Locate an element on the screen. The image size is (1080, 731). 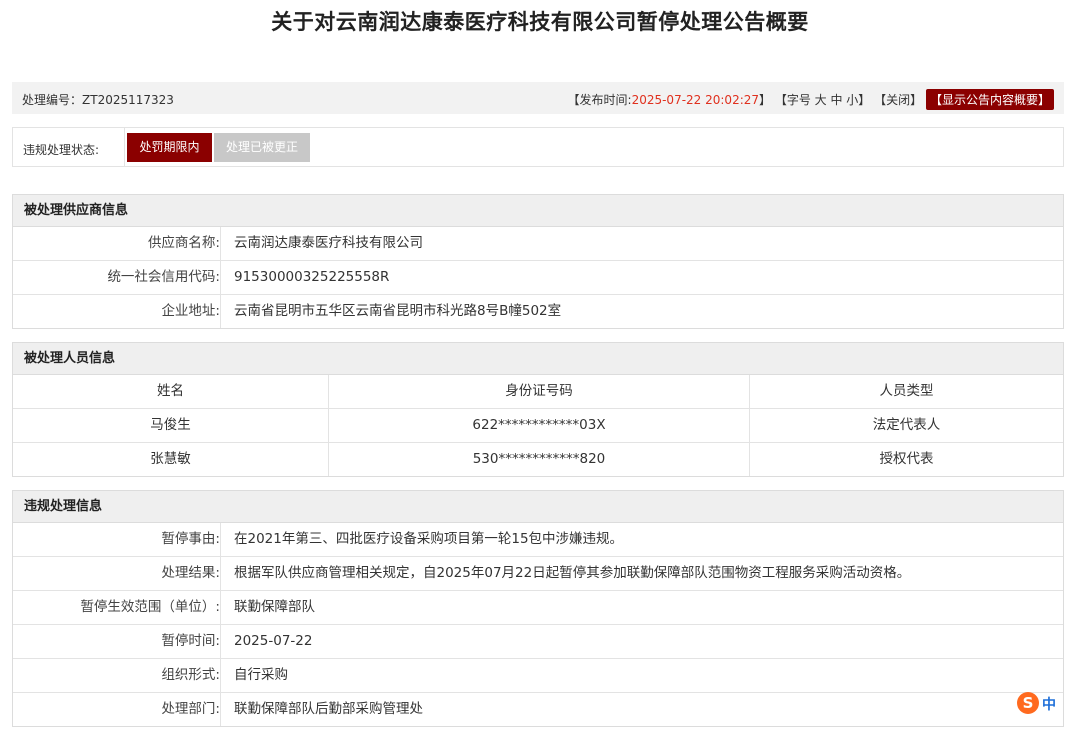
person-id-number: 622************03X is located at coordinates (539, 425).